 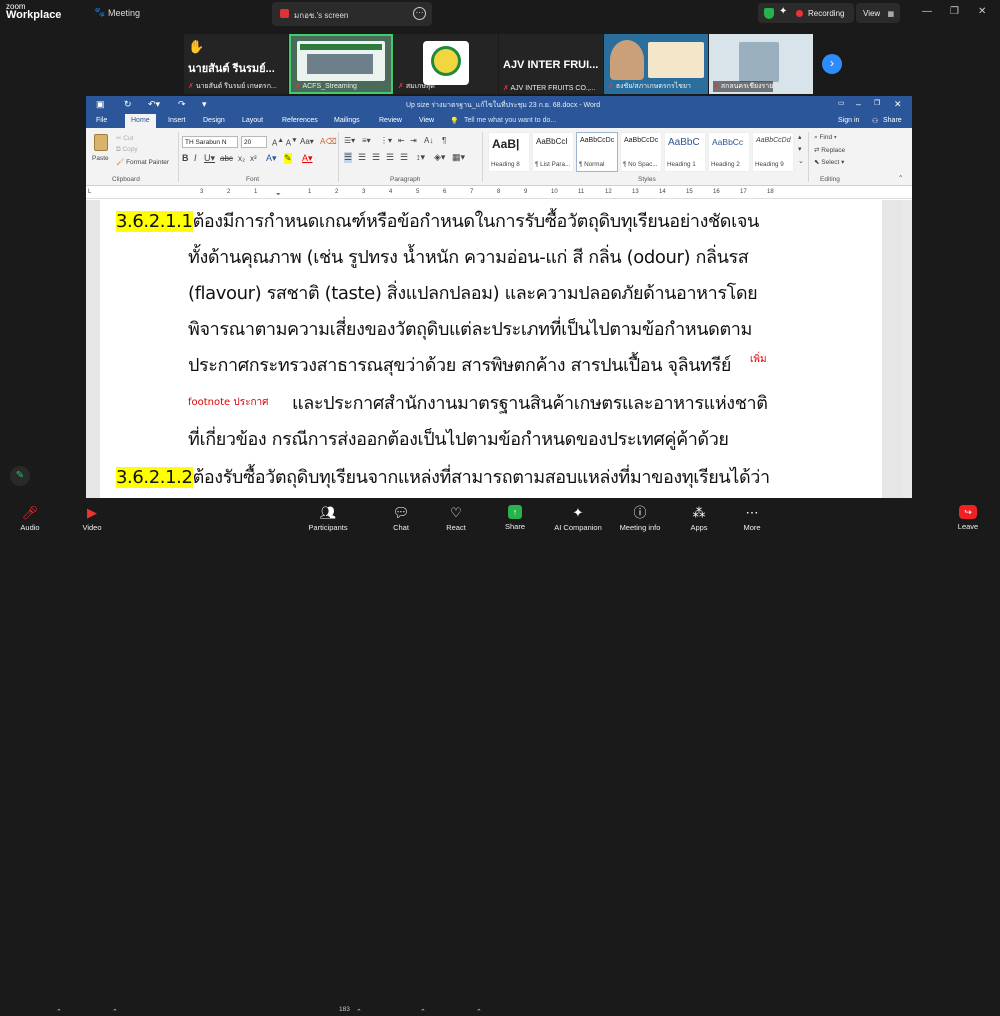 What do you see at coordinates (209, 158) in the screenshot?
I see `underline-icon: U▾` at bounding box center [209, 158].